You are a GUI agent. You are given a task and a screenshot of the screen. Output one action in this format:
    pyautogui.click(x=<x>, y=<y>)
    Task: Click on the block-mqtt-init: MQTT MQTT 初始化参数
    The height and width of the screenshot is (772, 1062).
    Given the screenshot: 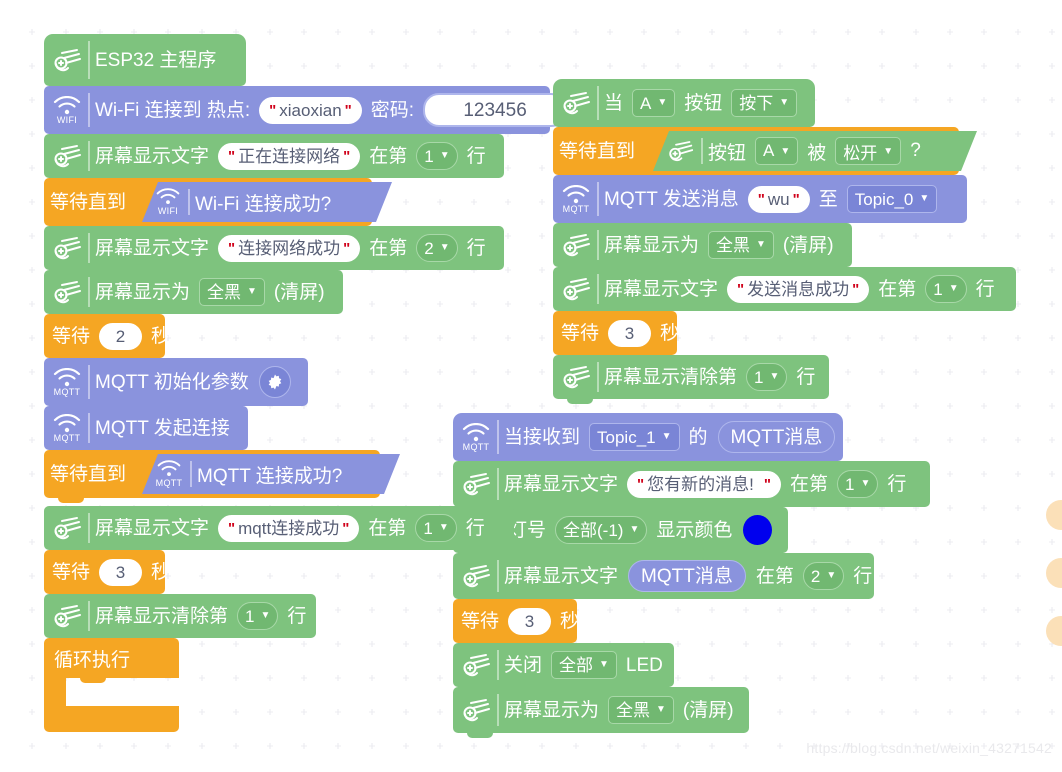 What is the action you would take?
    pyautogui.click(x=176, y=384)
    